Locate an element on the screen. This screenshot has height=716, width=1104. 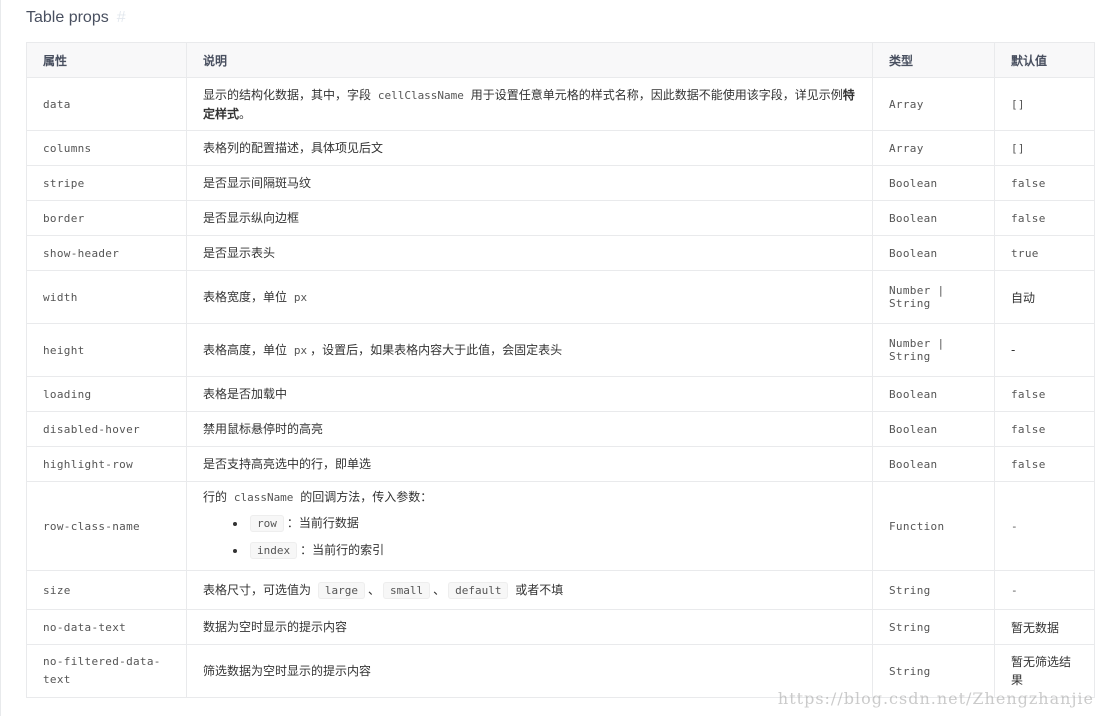
prop-desc: 是否显示间隔斑马纹 is located at coordinates (529, 183).